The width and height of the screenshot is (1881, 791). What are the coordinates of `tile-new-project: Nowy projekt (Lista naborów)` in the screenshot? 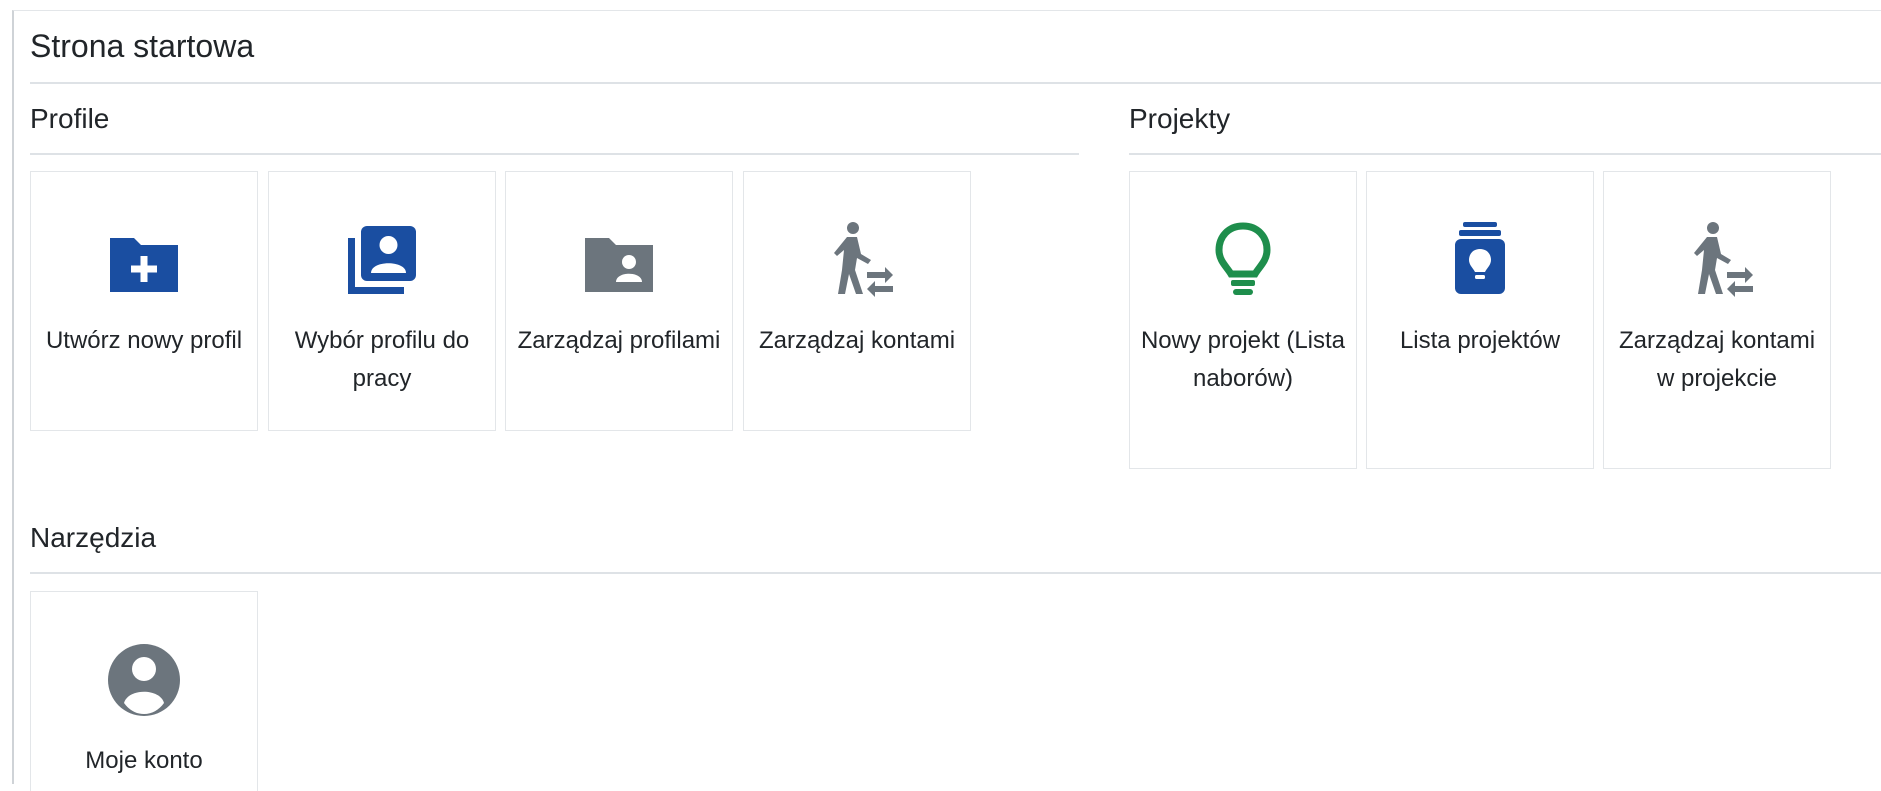 It's located at (1243, 320).